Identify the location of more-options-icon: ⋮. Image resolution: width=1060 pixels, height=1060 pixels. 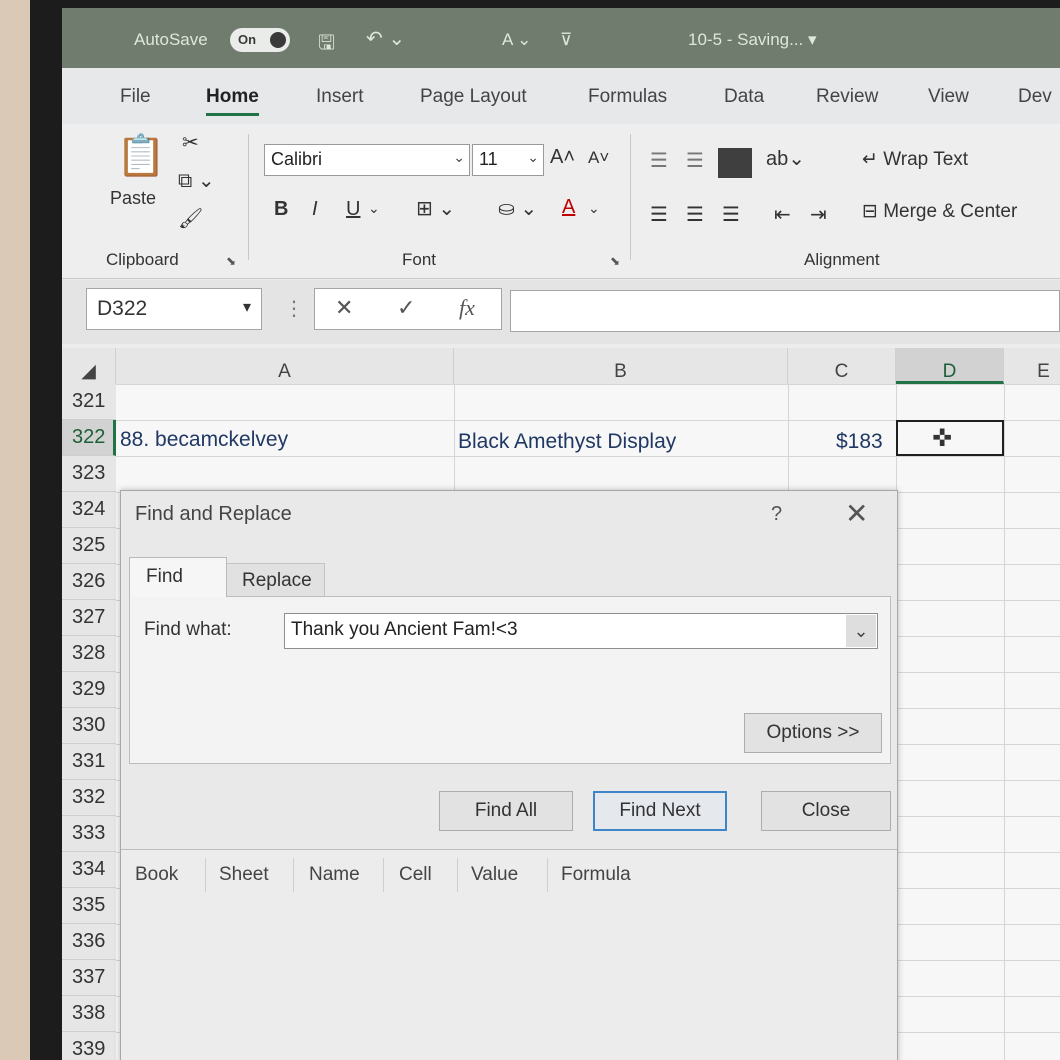
(294, 308).